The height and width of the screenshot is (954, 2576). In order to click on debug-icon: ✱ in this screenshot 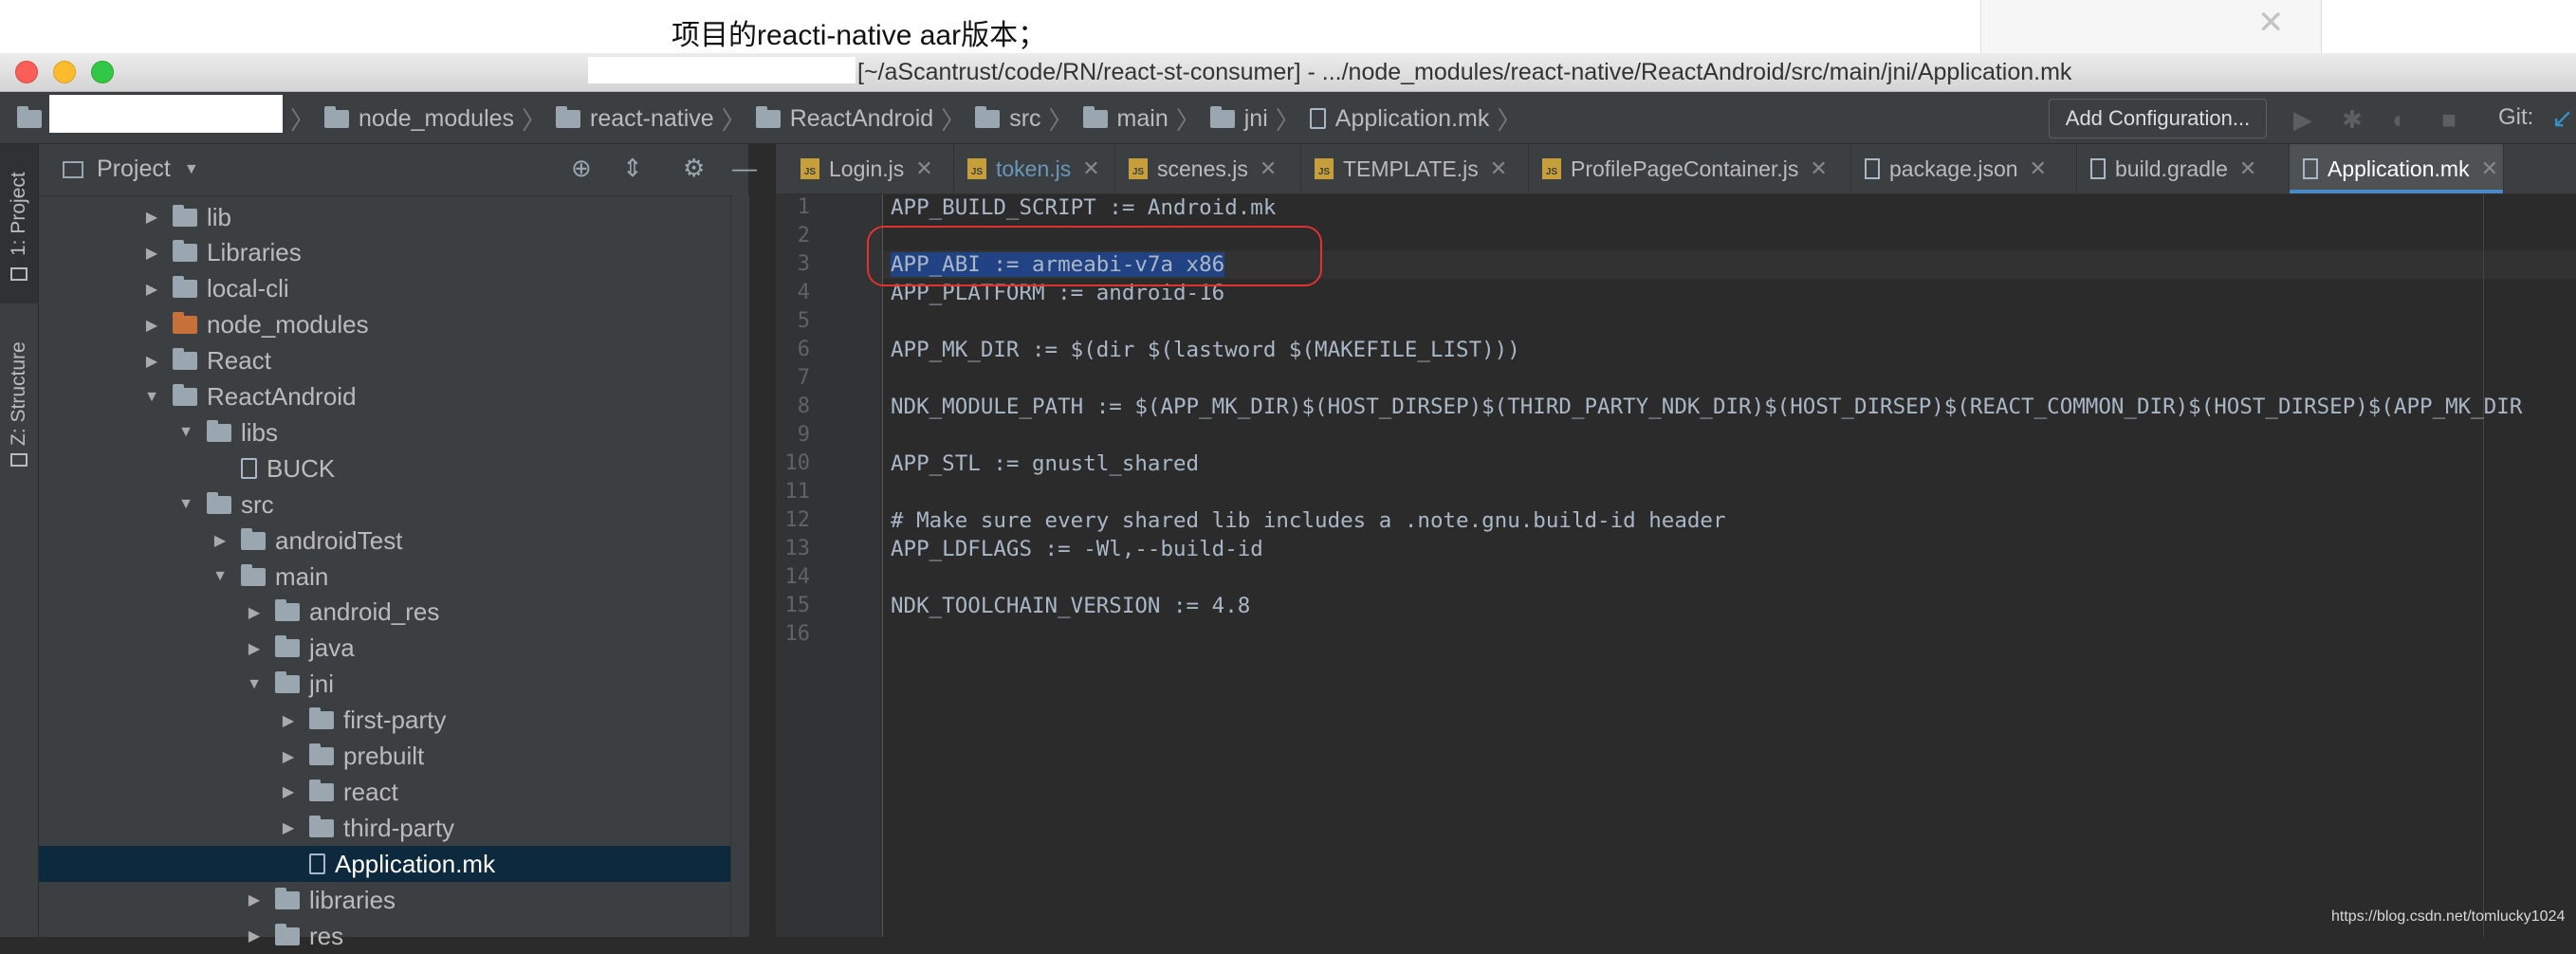, I will do `click(2352, 119)`.